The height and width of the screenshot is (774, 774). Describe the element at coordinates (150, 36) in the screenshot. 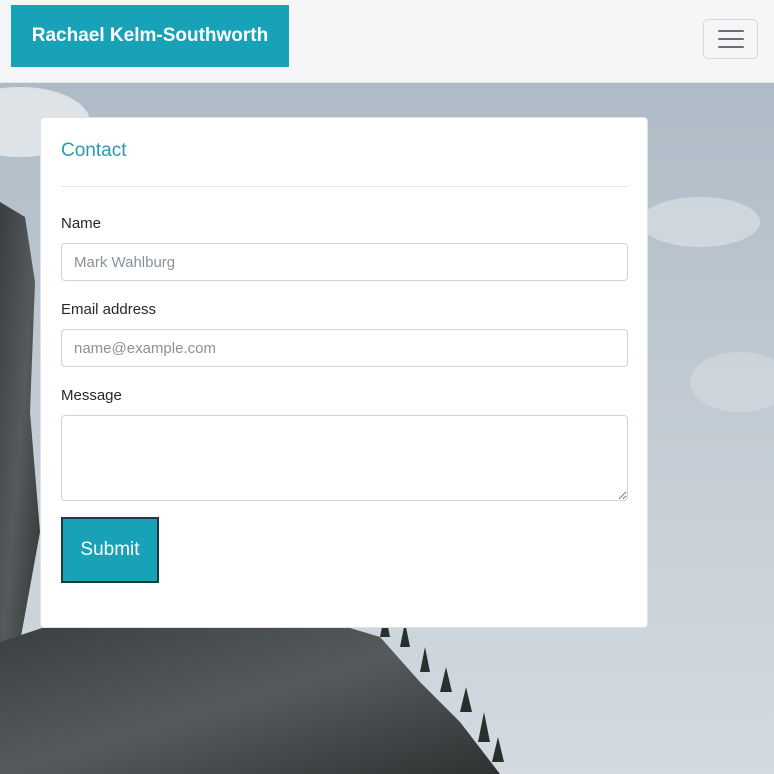

I see `brand-link: Rachael Kelm-Southworth` at that location.